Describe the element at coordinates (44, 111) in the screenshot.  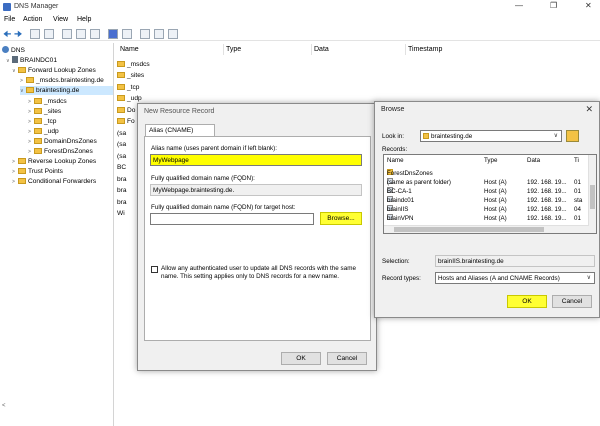
I see `tree-sites: > _sites` at that location.